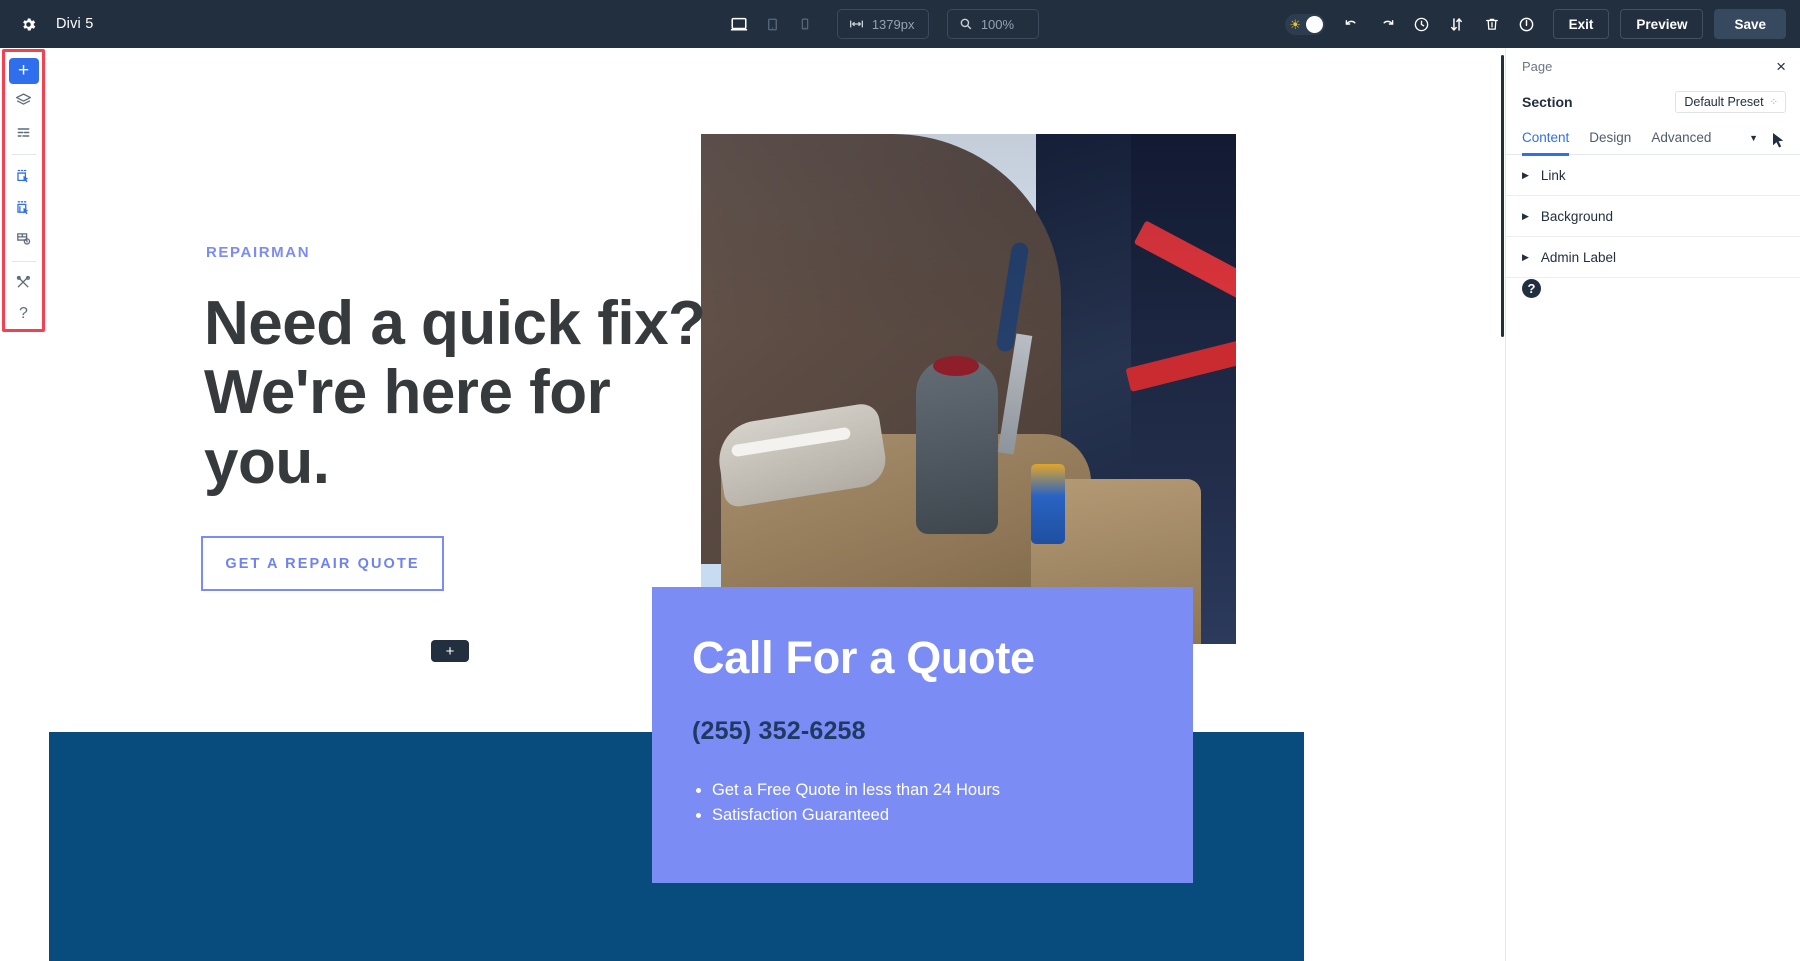 The width and height of the screenshot is (1800, 961). What do you see at coordinates (966, 24) in the screenshot?
I see `magnifier-icon` at bounding box center [966, 24].